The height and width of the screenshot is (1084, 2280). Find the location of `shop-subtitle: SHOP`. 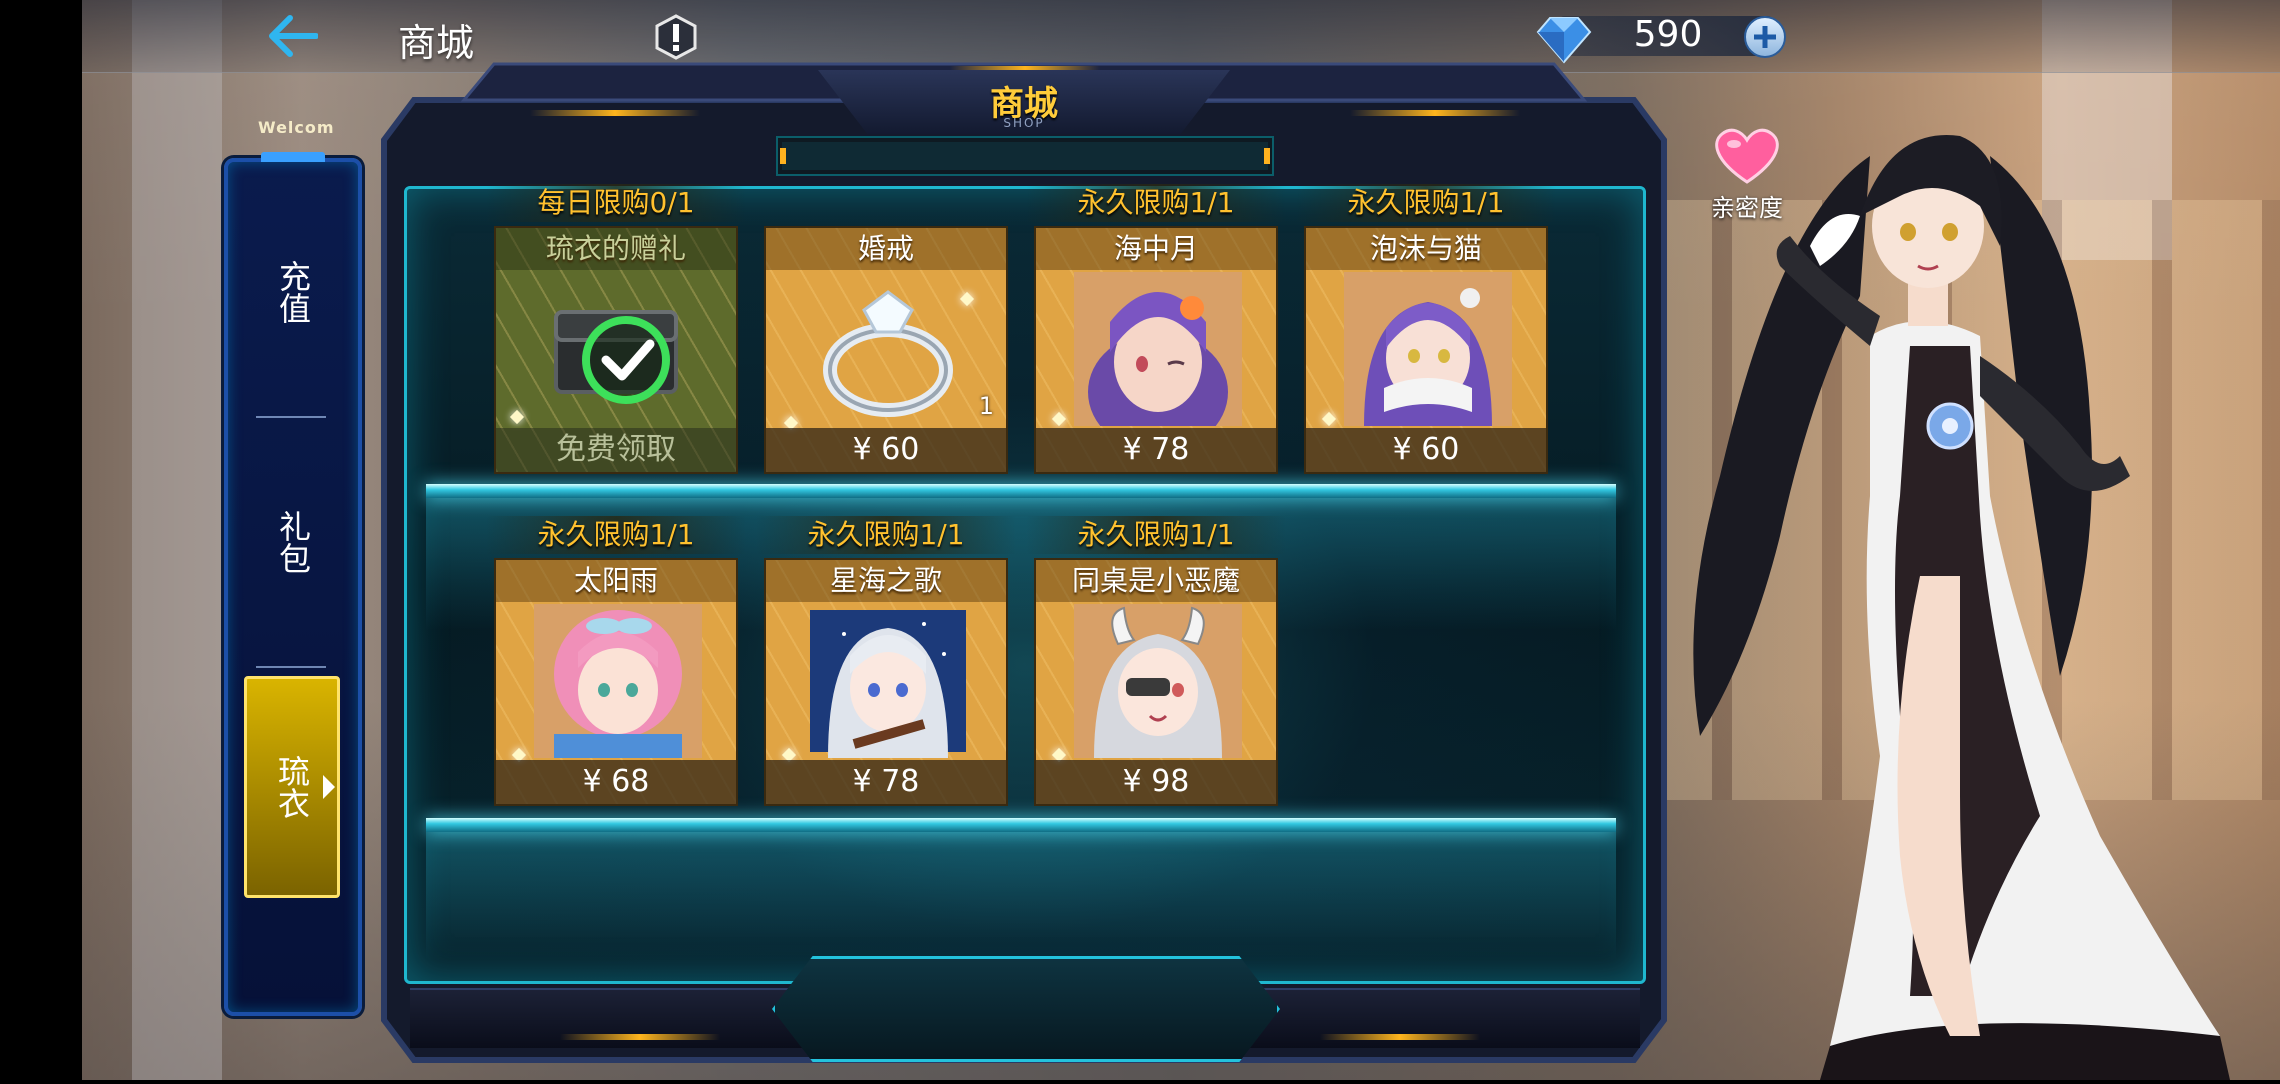

shop-subtitle: SHOP is located at coordinates (1024, 123).